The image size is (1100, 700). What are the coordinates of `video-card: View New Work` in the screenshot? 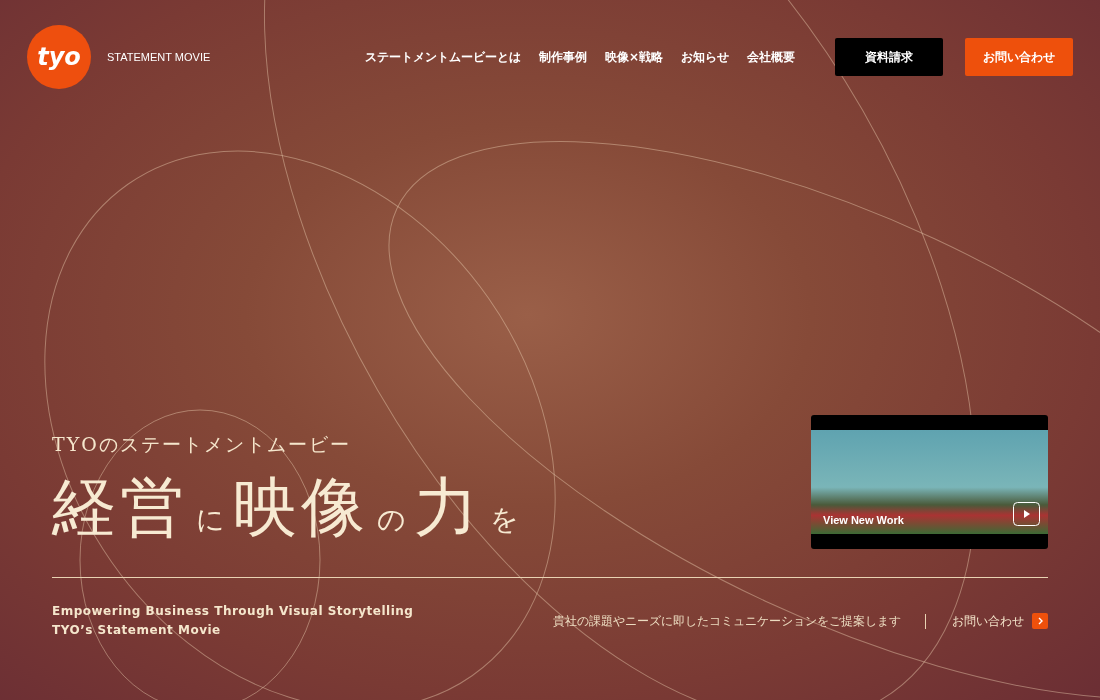 It's located at (929, 482).